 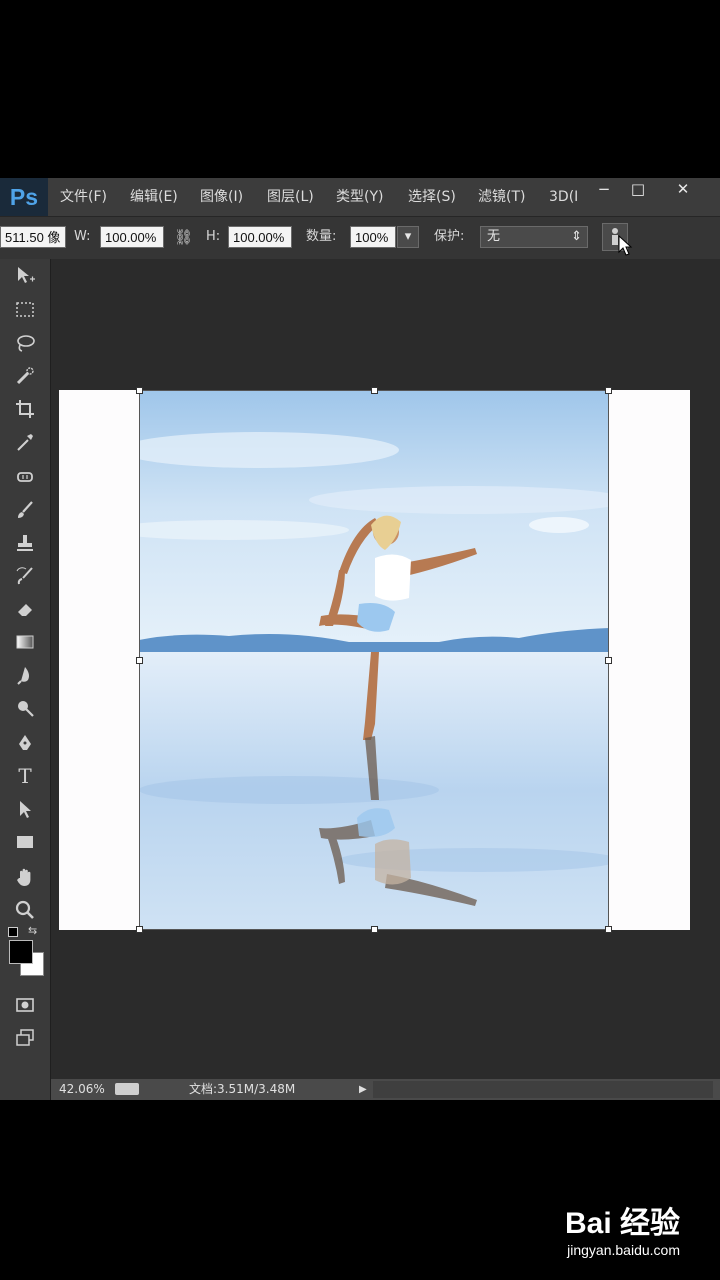 I want to click on chevron-down-icon: ▾, so click(x=408, y=236).